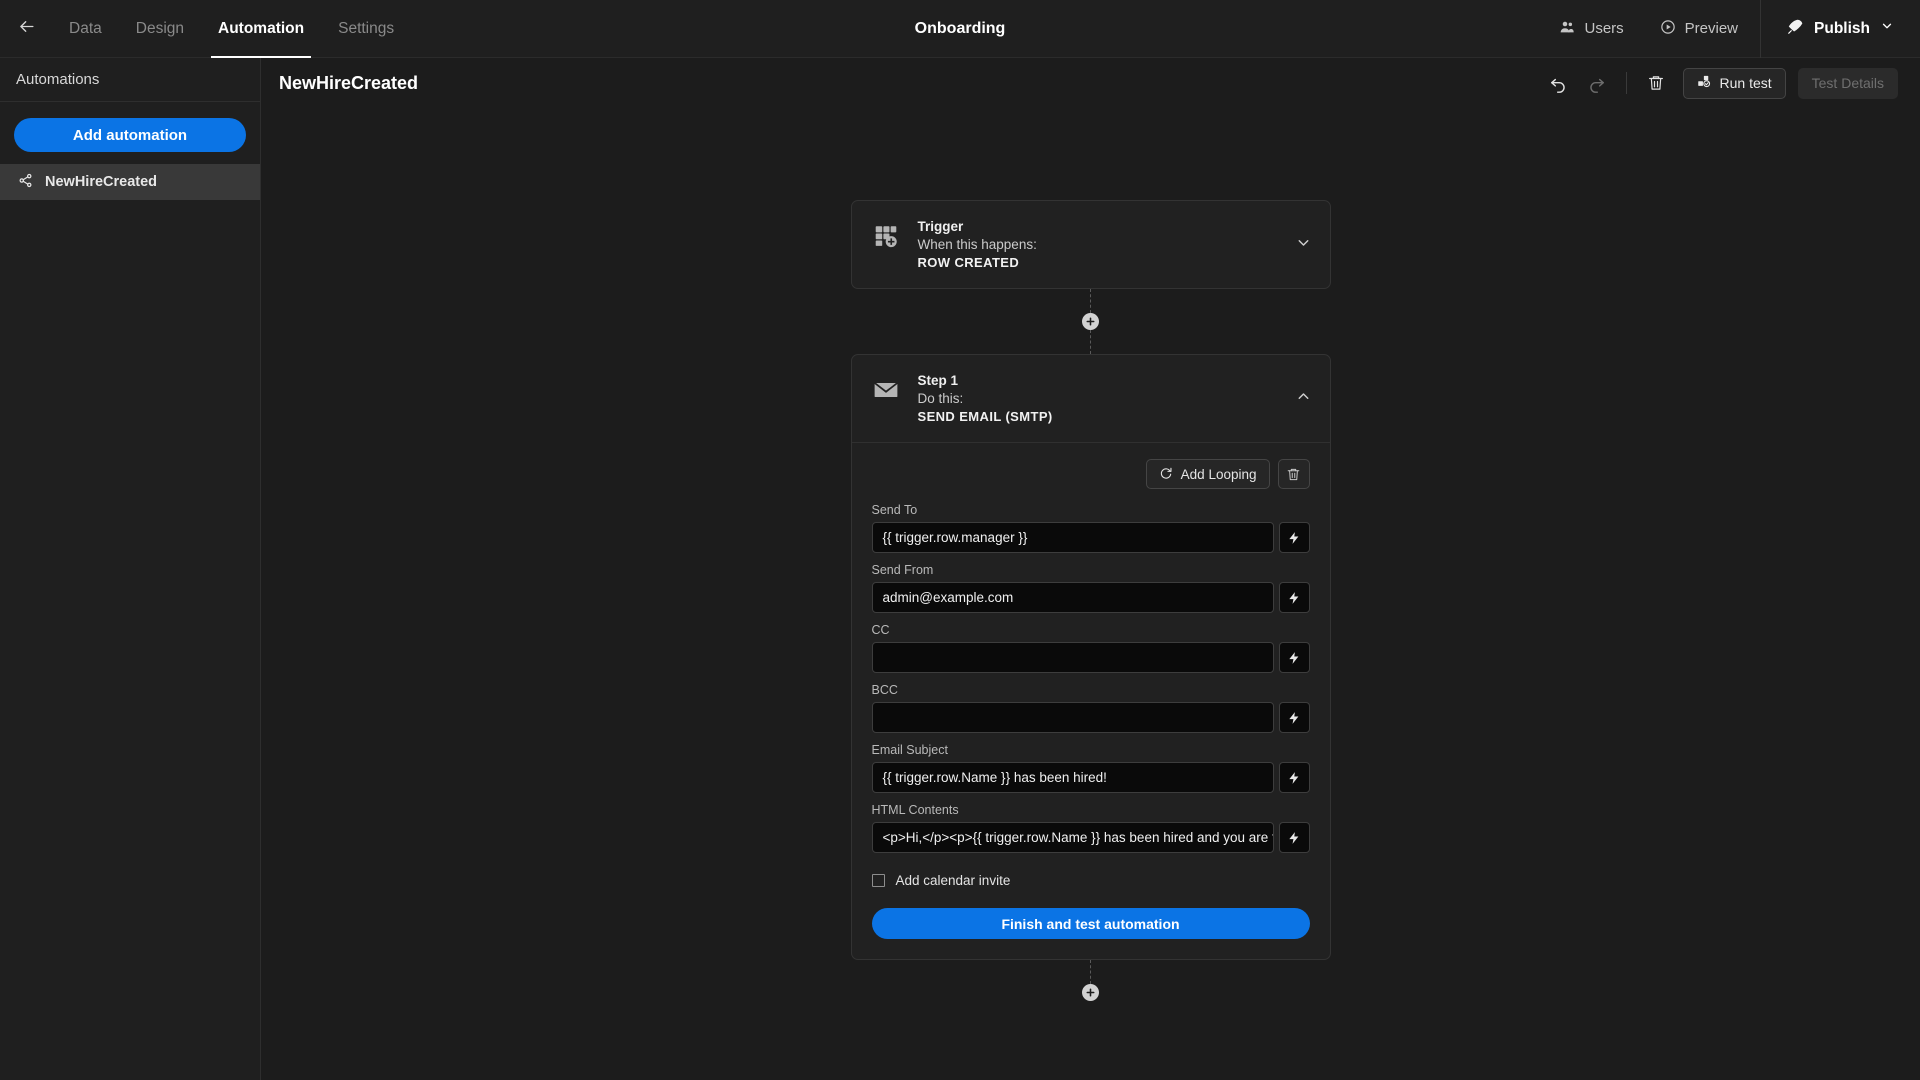  Describe the element at coordinates (1795, 29) in the screenshot. I see `publish-rocket-icon` at that location.